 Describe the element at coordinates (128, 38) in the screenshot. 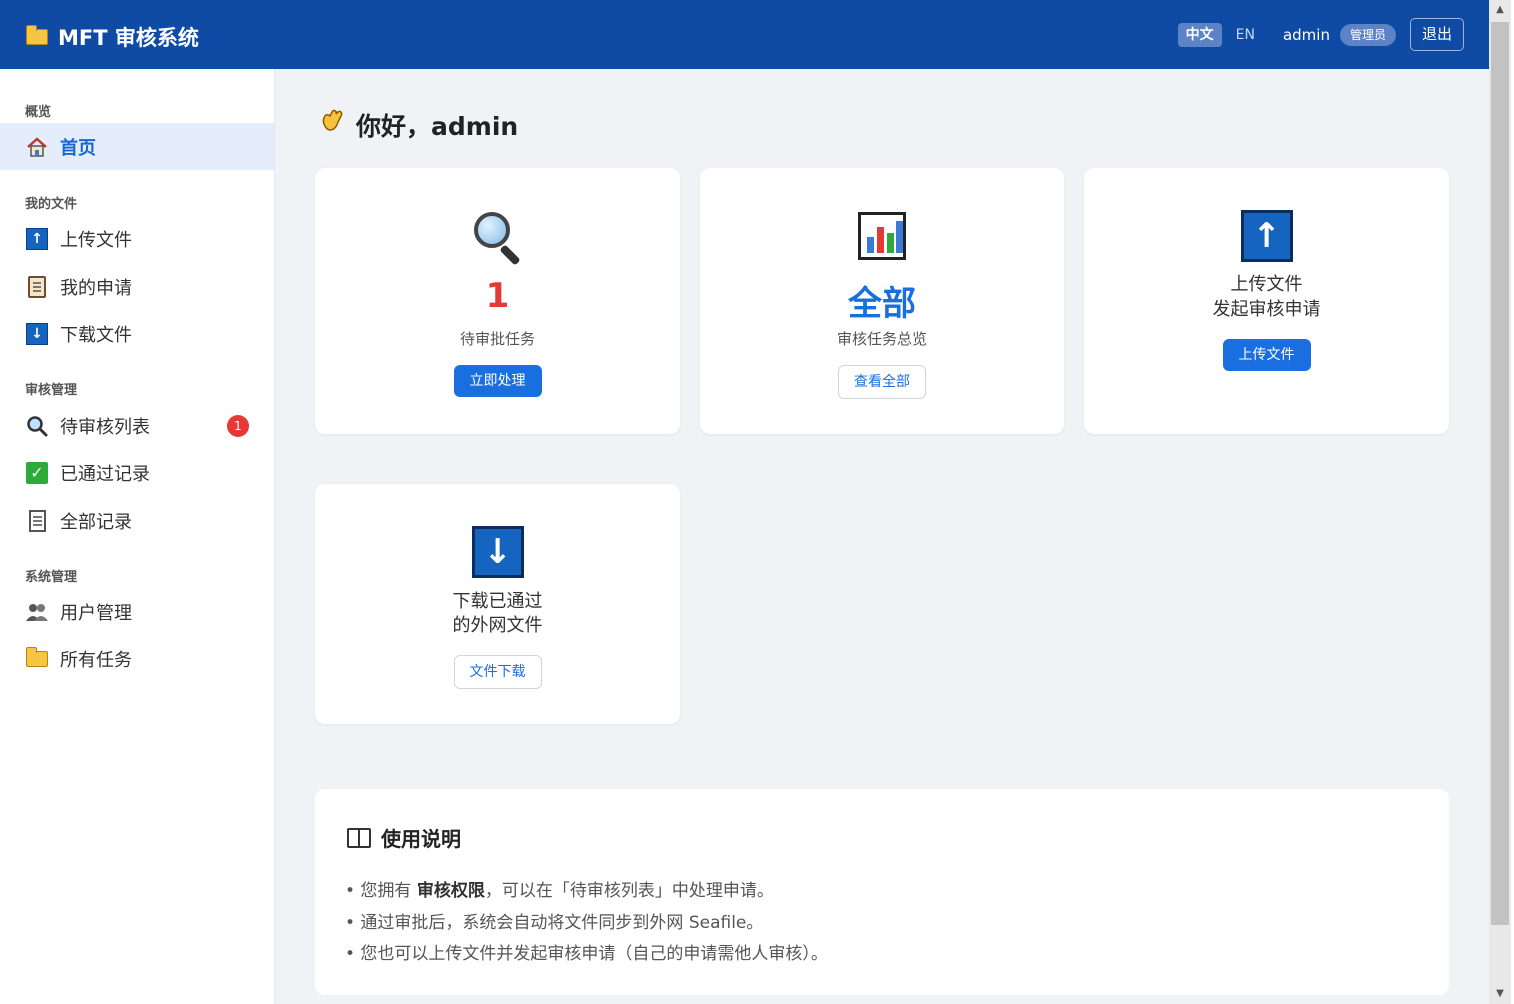

I see `app-title: MFT 审核系统` at that location.